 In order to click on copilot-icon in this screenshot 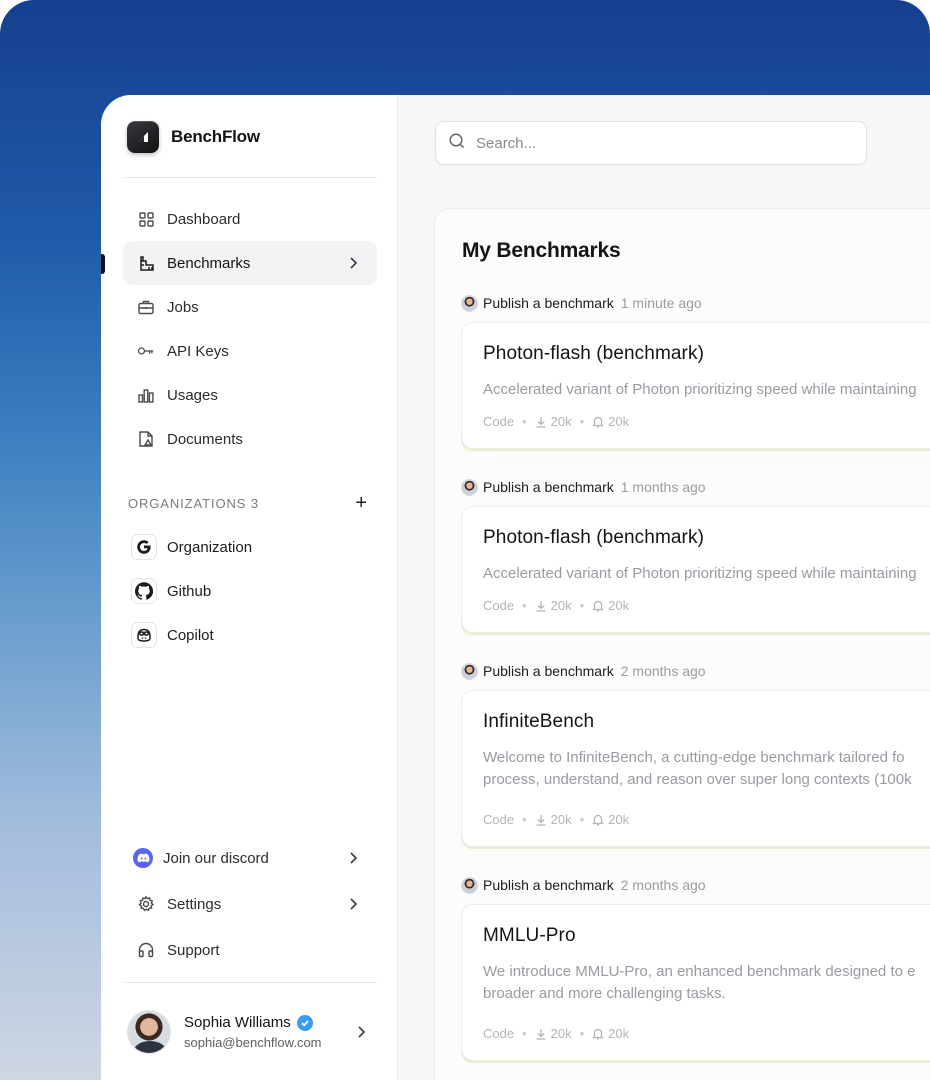, I will do `click(144, 635)`.